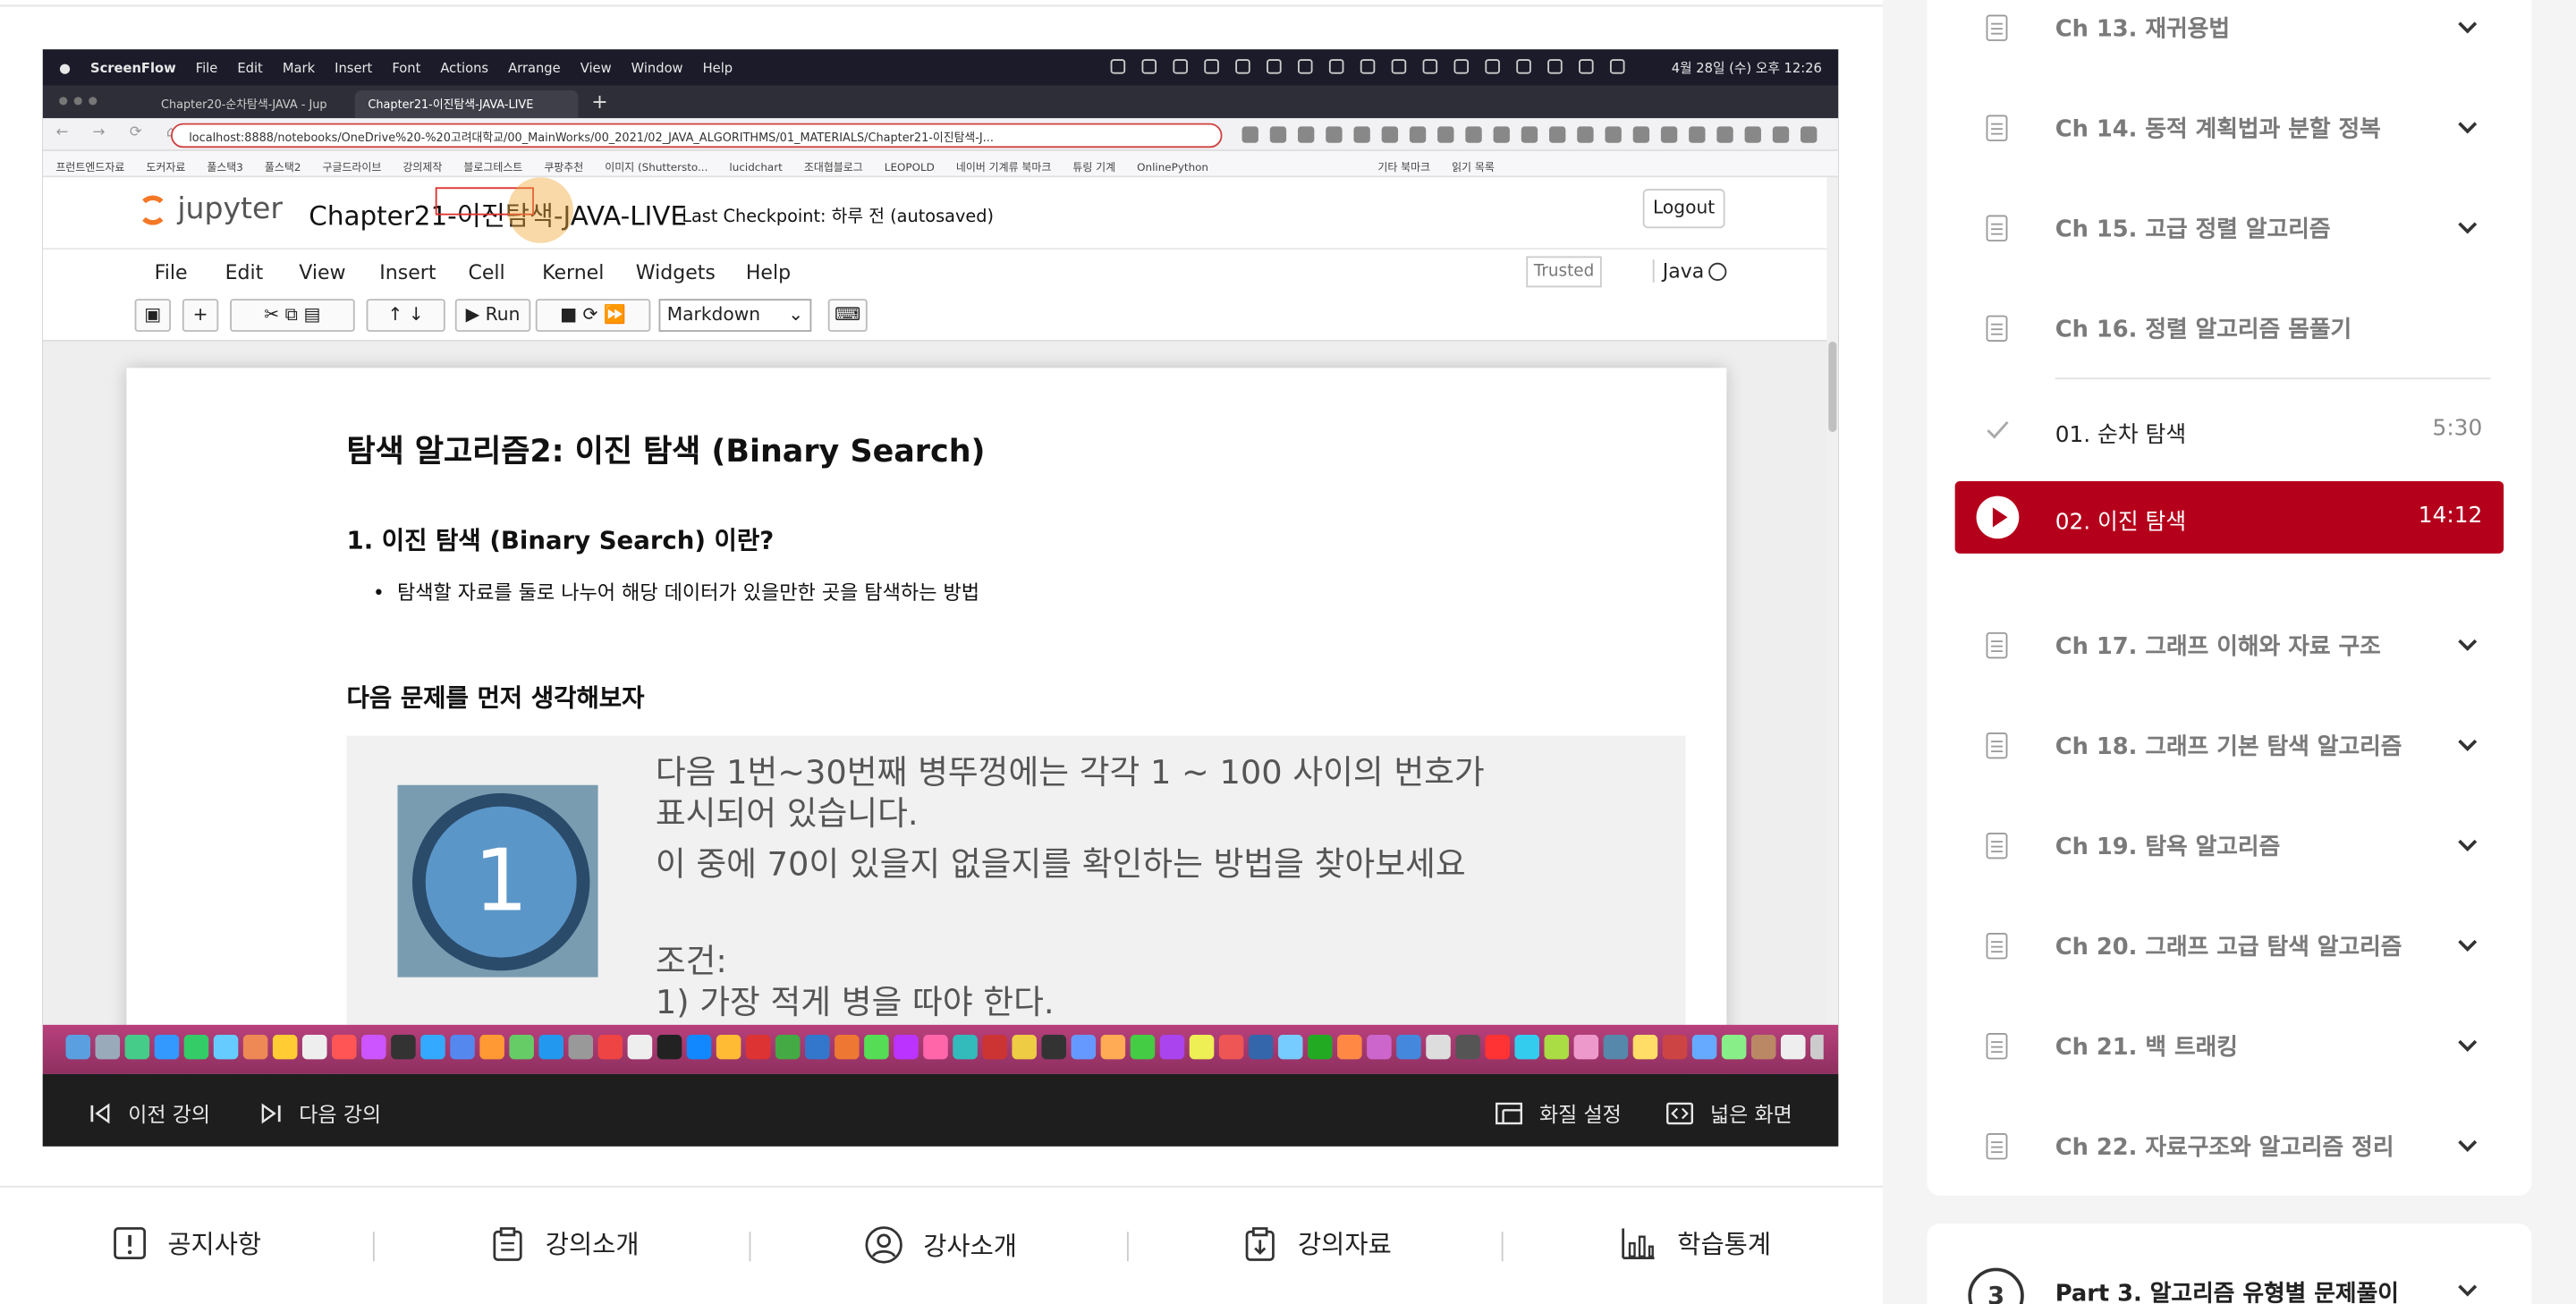 Image resolution: width=2576 pixels, height=1304 pixels. What do you see at coordinates (130, 1243) in the screenshot?
I see `notice-icon` at bounding box center [130, 1243].